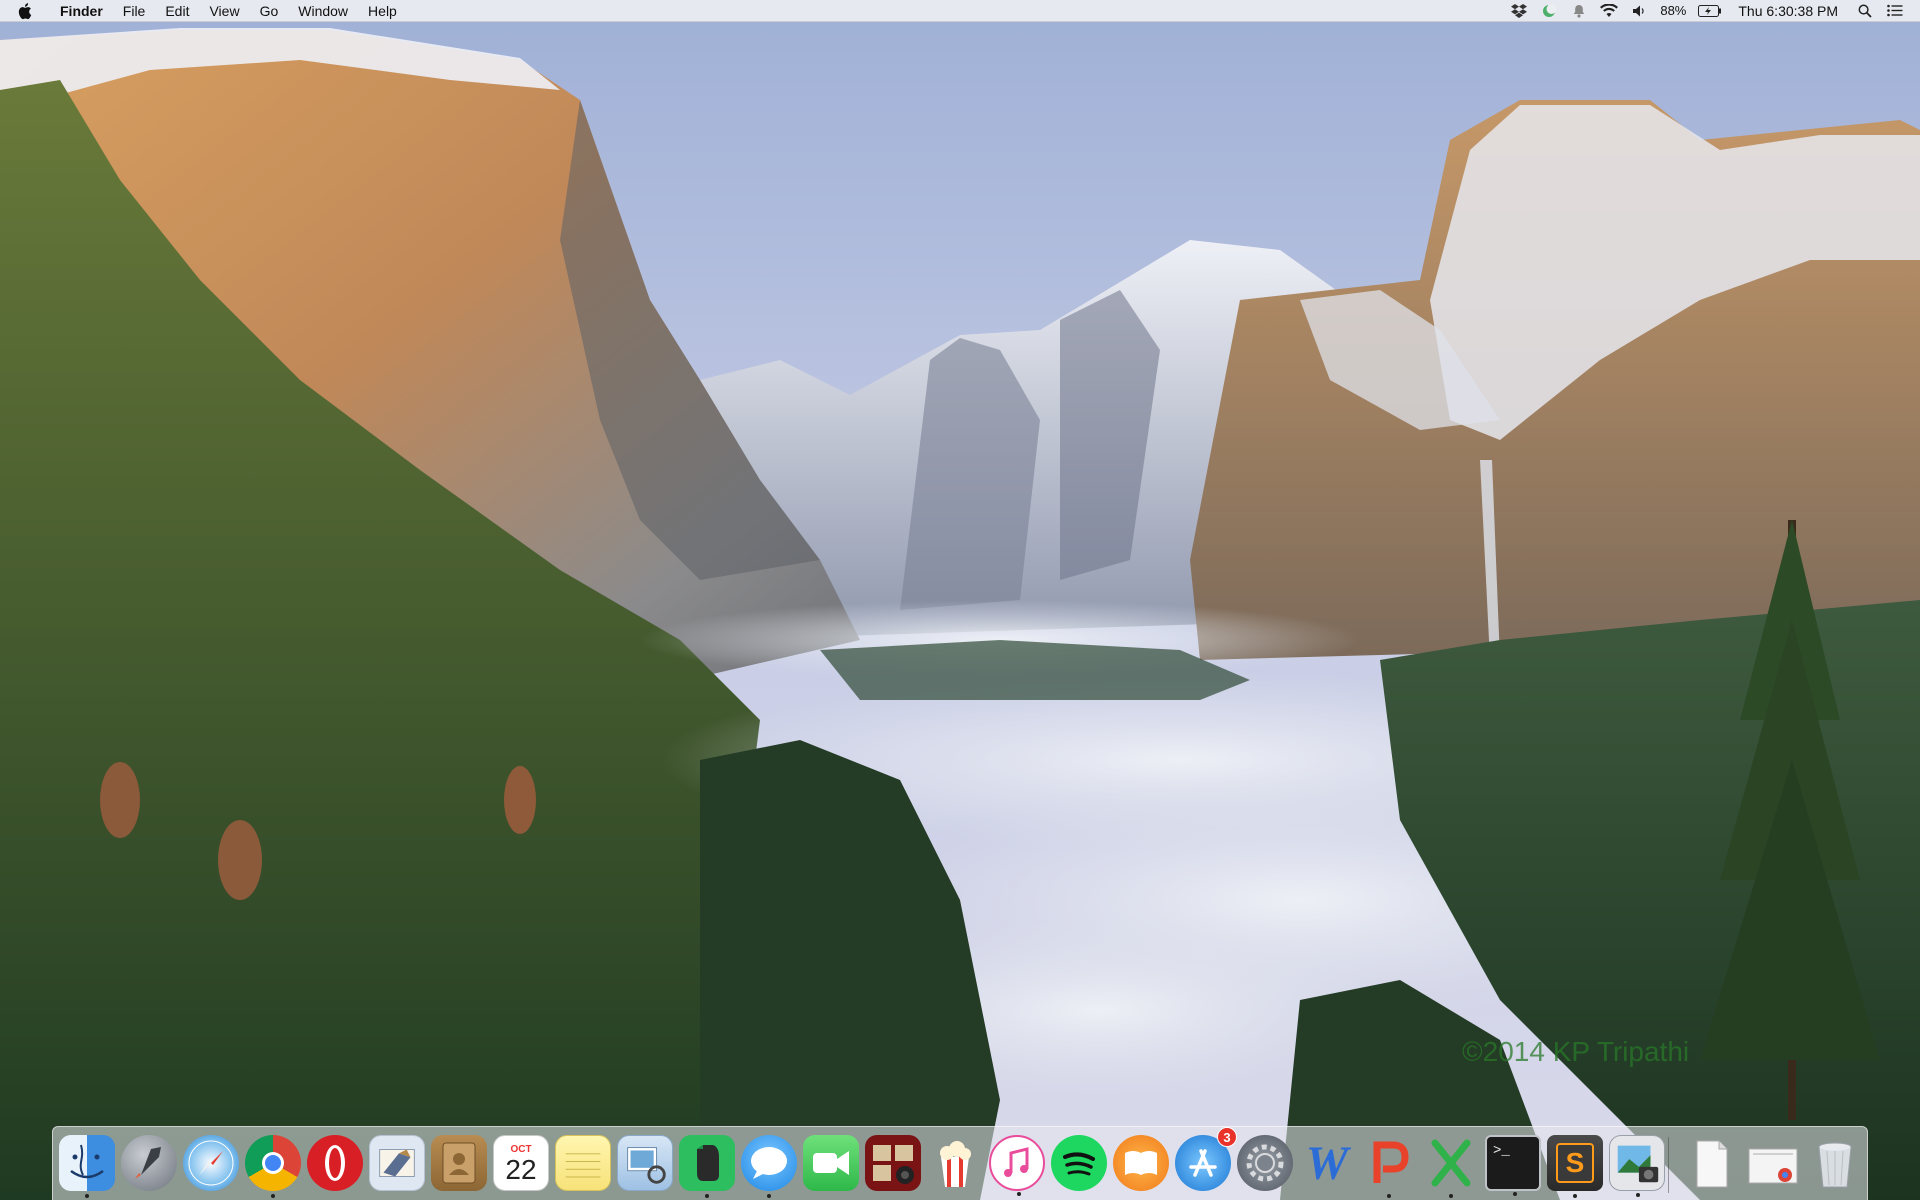  What do you see at coordinates (1513, 1165) in the screenshot?
I see `dock-terminal: >_` at bounding box center [1513, 1165].